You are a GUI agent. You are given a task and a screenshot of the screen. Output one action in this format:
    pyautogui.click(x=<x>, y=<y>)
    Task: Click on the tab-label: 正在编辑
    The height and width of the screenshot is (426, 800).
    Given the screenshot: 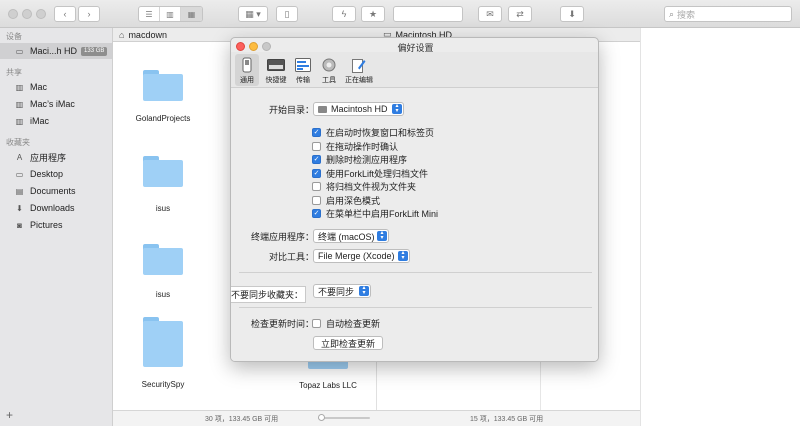 What is the action you would take?
    pyautogui.click(x=359, y=80)
    